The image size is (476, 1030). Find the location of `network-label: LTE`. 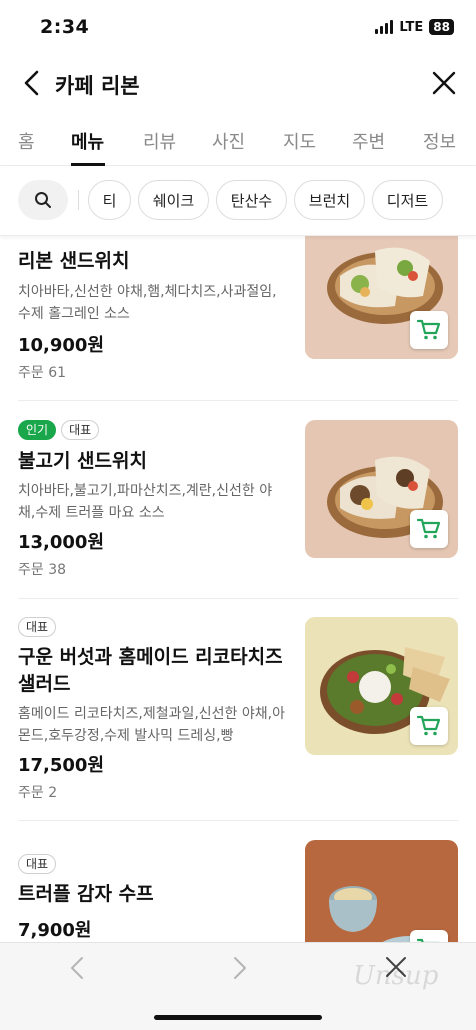

network-label: LTE is located at coordinates (411, 27).